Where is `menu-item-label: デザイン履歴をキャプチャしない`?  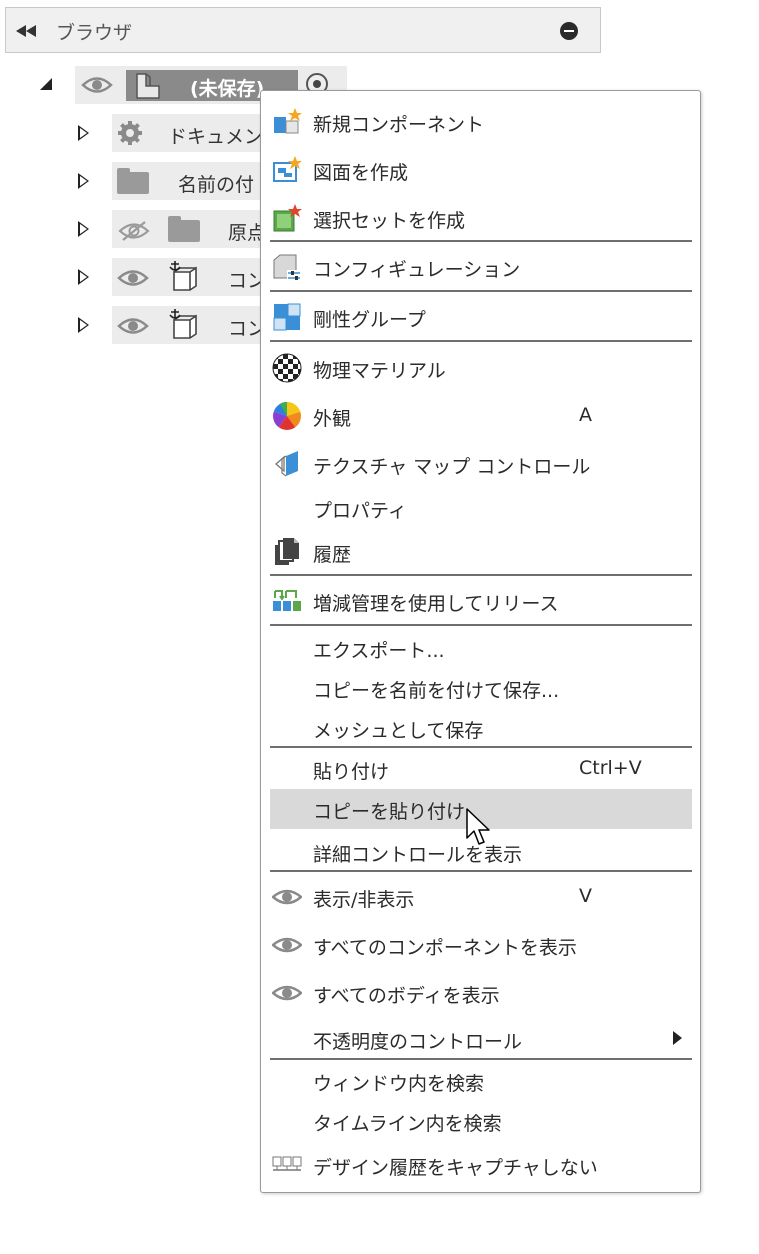
menu-item-label: デザイン履歴をキャプチャしない is located at coordinates (455, 1168).